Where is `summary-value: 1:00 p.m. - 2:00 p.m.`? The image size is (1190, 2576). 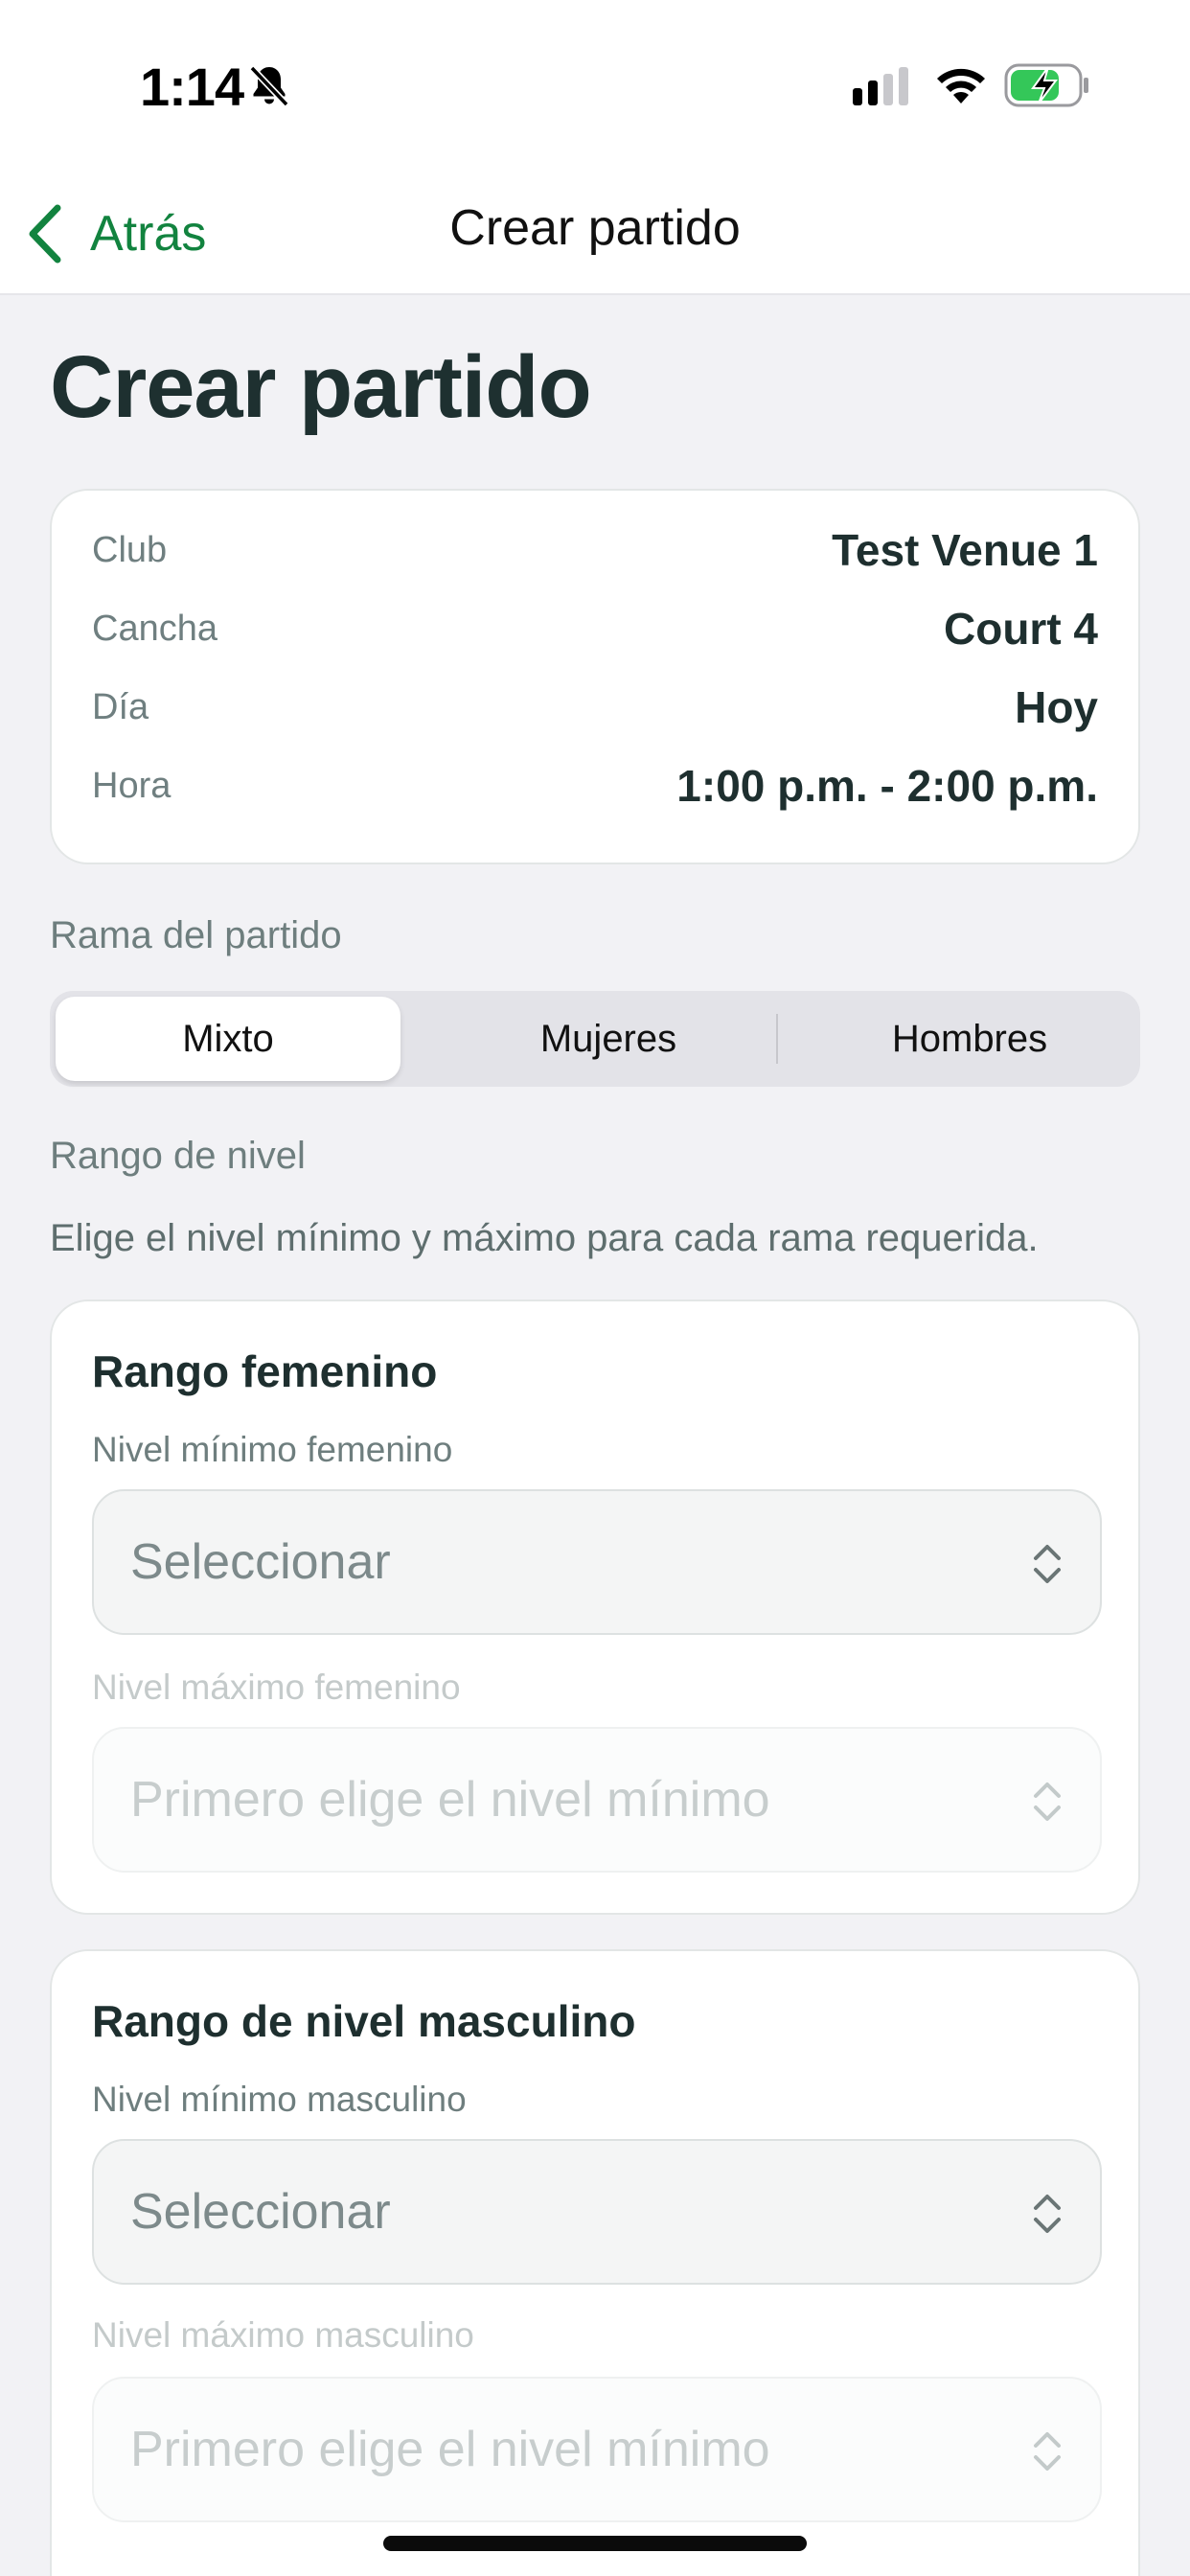 summary-value: 1:00 p.m. - 2:00 p.m. is located at coordinates (887, 786).